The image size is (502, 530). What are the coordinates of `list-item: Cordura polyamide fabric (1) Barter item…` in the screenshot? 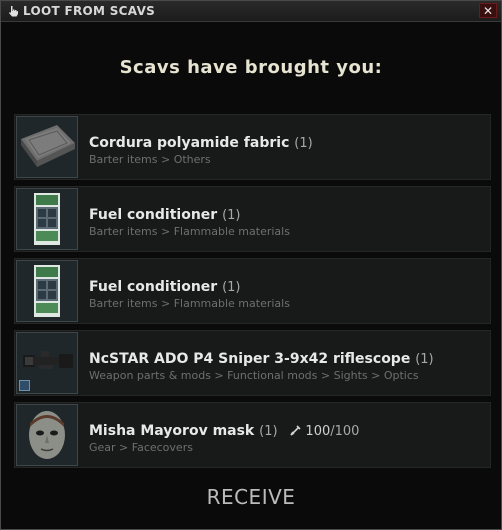 It's located at (252, 147).